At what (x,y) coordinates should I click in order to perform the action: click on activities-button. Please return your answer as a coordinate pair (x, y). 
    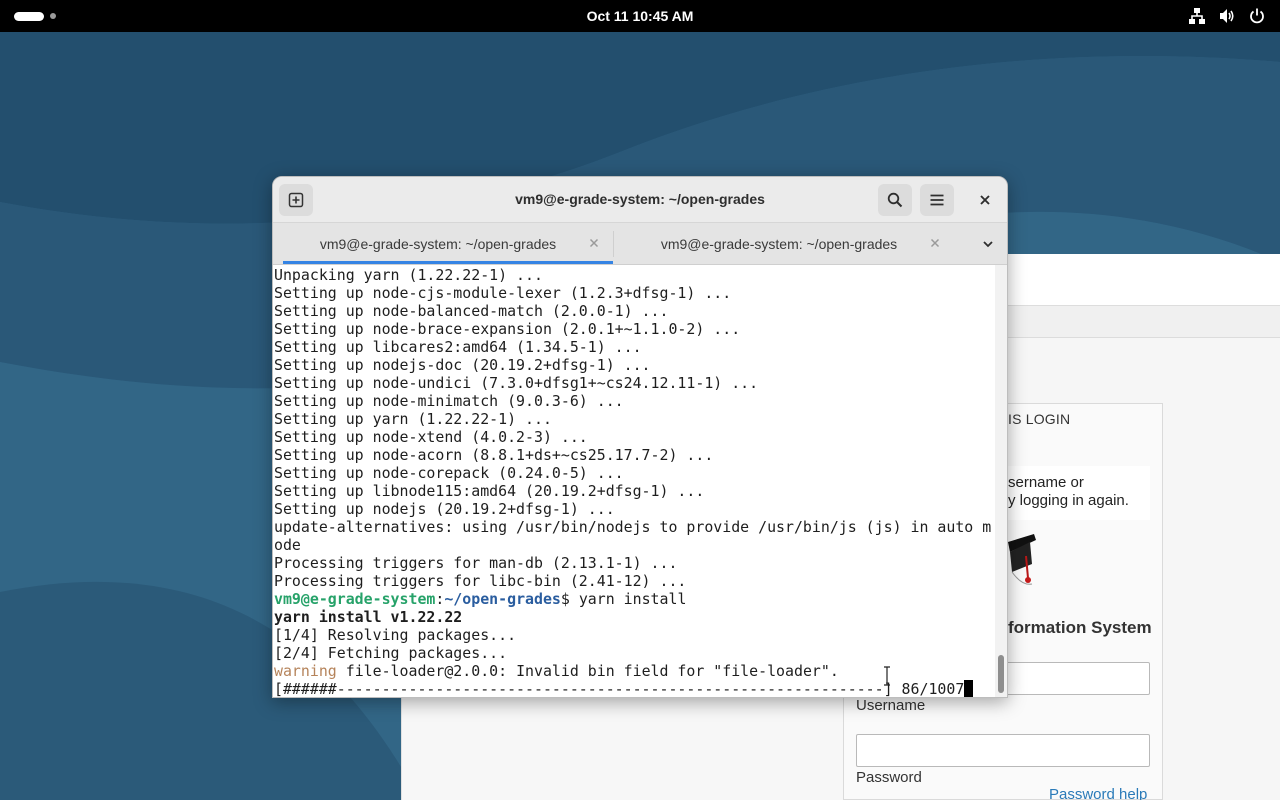
    Looking at the image, I should click on (35, 16).